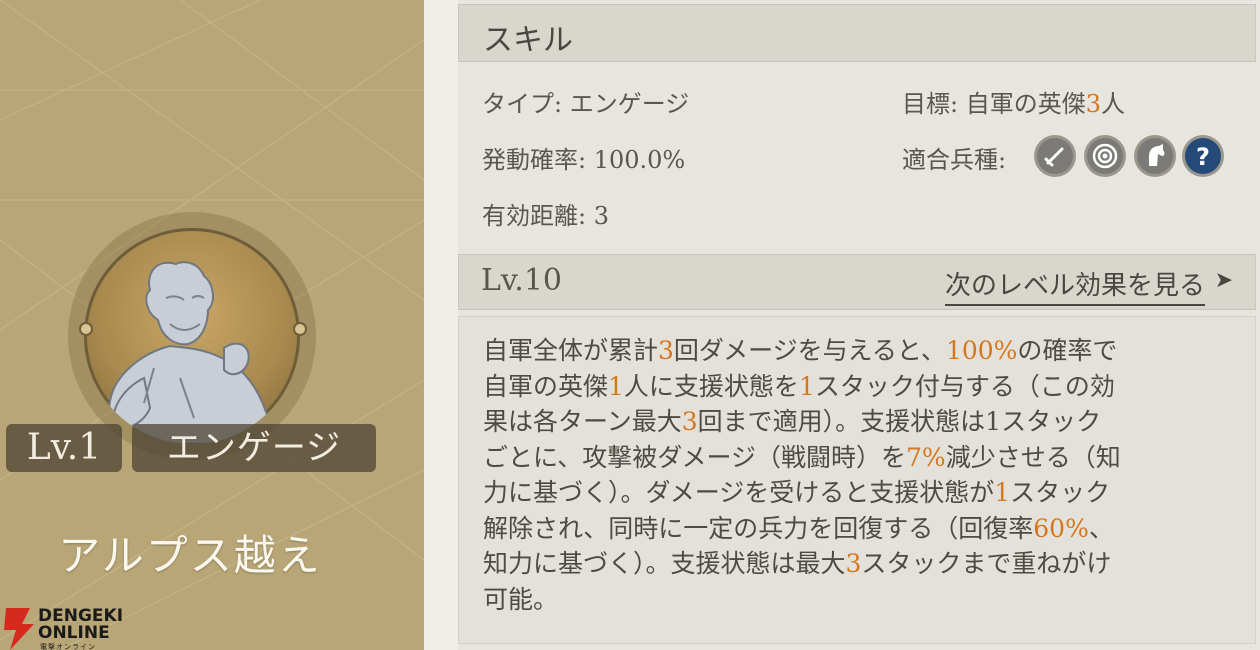  Describe the element at coordinates (899, 421) in the screenshot. I see `description-text: 回まで適用）。支援状態は1スタック` at that location.